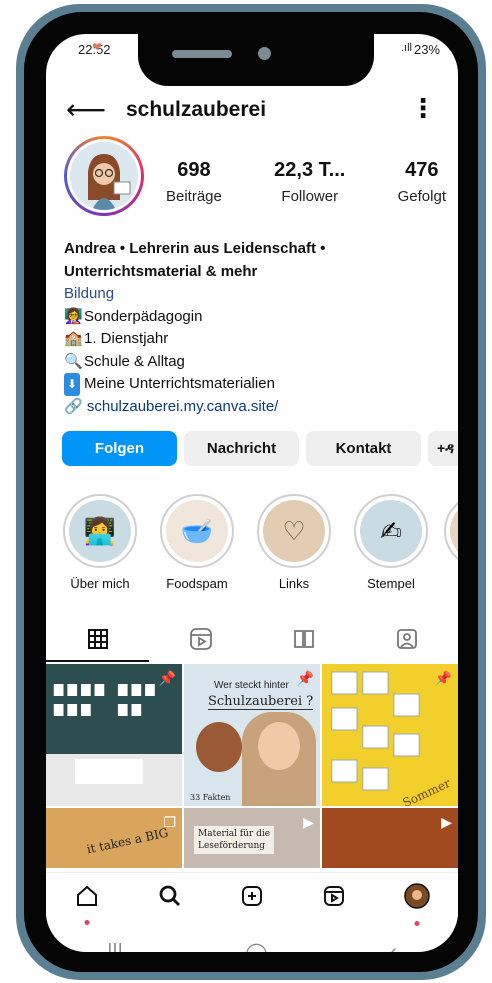  I want to click on add-user-icon: +ዳ, so click(443, 448).